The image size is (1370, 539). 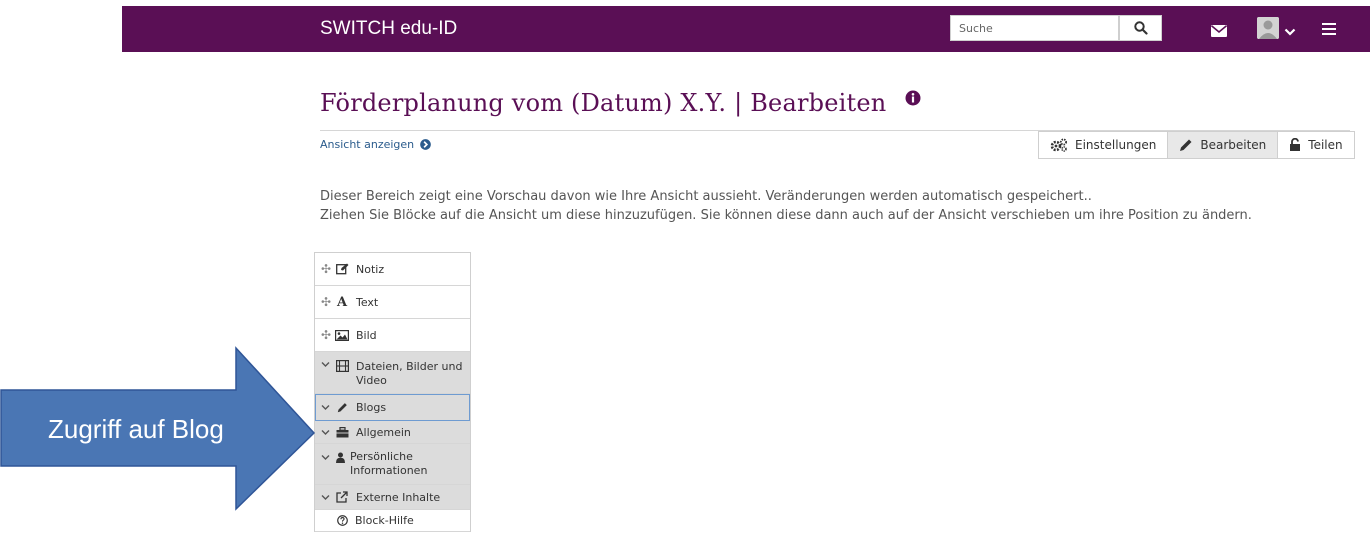 I want to click on palette-category-external: Externe Inhalte, so click(x=392, y=497).